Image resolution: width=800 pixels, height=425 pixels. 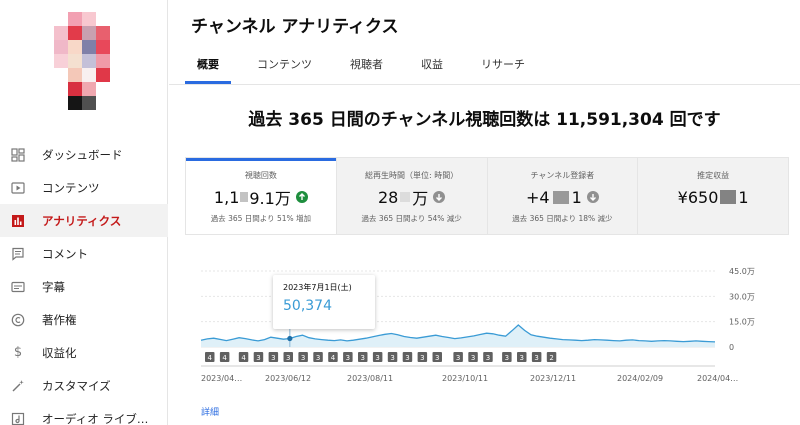 What do you see at coordinates (742, 322) in the screenshot?
I see `y-tick-label: 15.0万` at bounding box center [742, 322].